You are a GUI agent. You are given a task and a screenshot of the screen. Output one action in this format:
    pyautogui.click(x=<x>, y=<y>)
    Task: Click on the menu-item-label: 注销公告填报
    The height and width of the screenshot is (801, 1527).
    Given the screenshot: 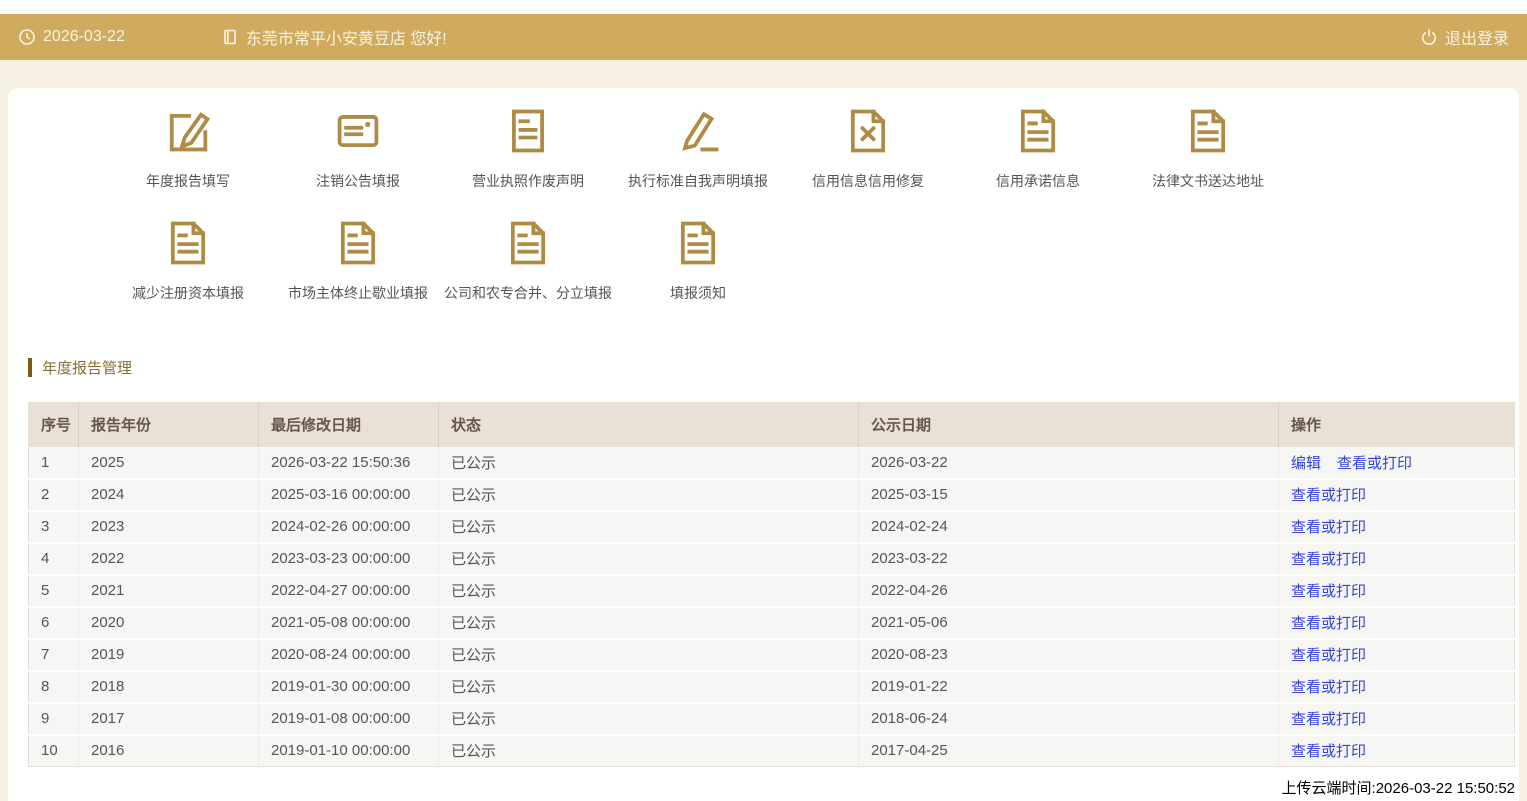 What is the action you would take?
    pyautogui.click(x=358, y=181)
    